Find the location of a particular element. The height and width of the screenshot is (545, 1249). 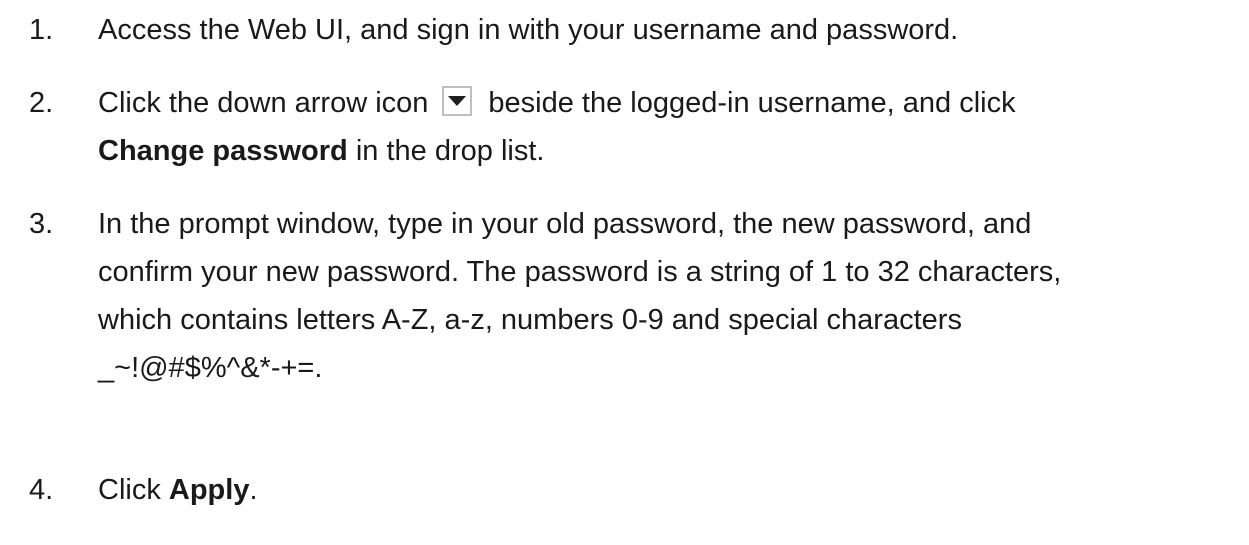

step-text-segment: . is located at coordinates (253, 490).